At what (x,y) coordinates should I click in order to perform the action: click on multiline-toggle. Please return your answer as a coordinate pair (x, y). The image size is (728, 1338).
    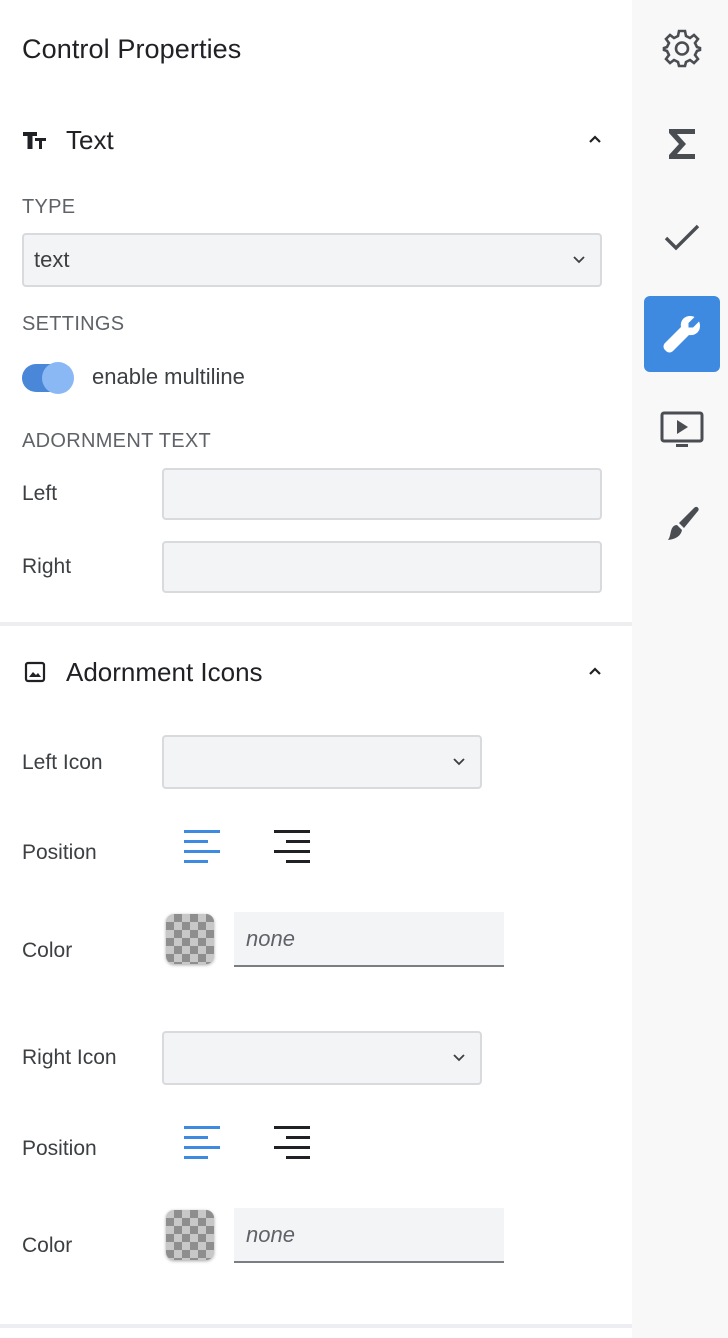
    Looking at the image, I should click on (48, 377).